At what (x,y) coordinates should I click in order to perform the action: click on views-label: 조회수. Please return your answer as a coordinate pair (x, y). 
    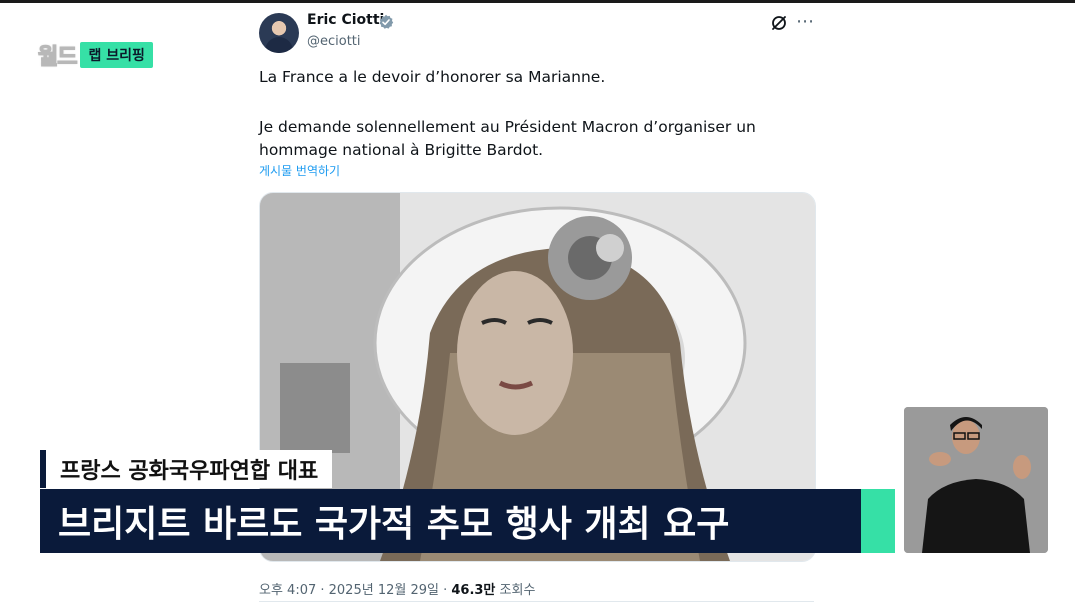
    Looking at the image, I should click on (515, 590).